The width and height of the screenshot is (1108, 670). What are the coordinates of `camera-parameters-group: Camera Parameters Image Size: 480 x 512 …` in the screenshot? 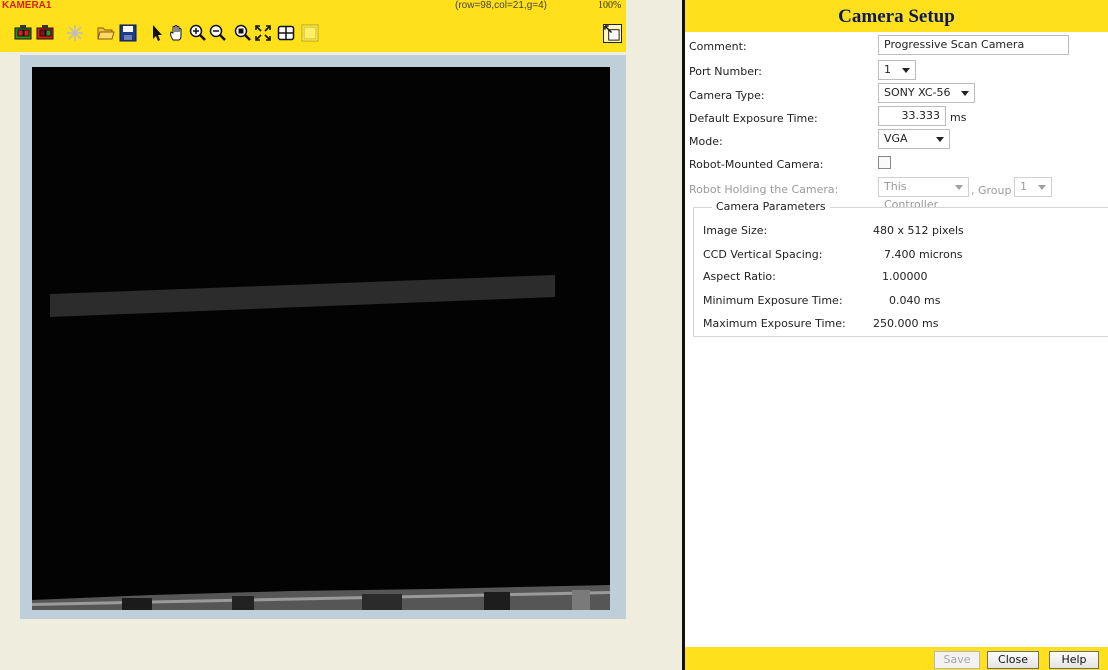 It's located at (900, 268).